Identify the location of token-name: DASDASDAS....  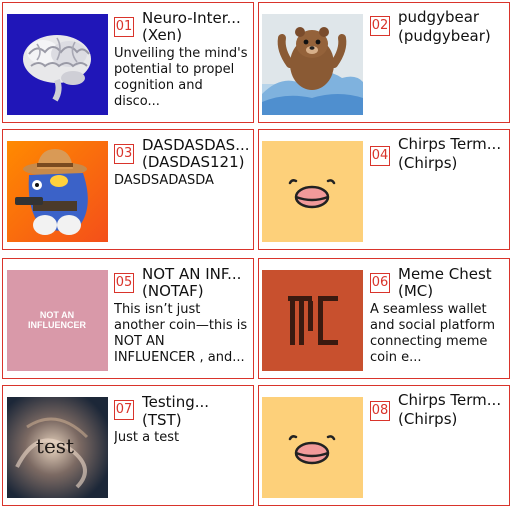
(196, 145).